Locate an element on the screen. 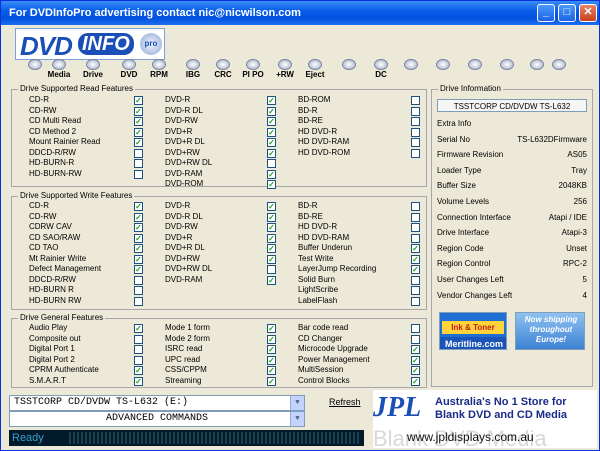  advanced-commands-select: ADVANCED COMMANDS ▼ is located at coordinates (157, 419).